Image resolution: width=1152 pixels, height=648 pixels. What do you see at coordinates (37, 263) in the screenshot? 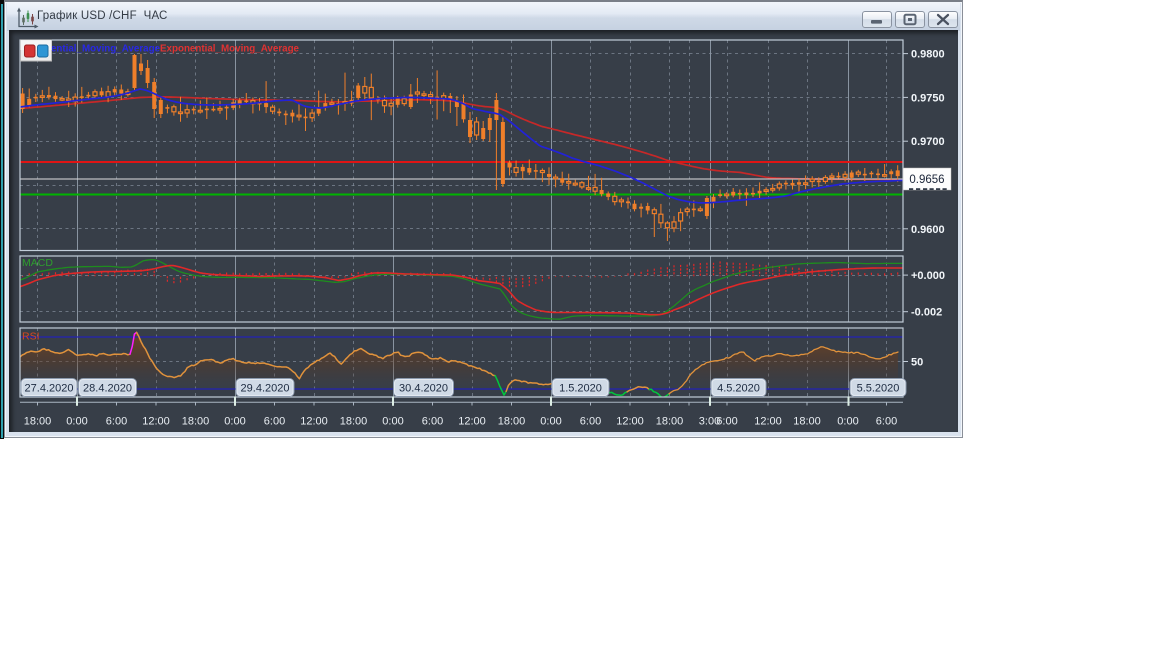
I see `svg-text: MACD` at bounding box center [37, 263].